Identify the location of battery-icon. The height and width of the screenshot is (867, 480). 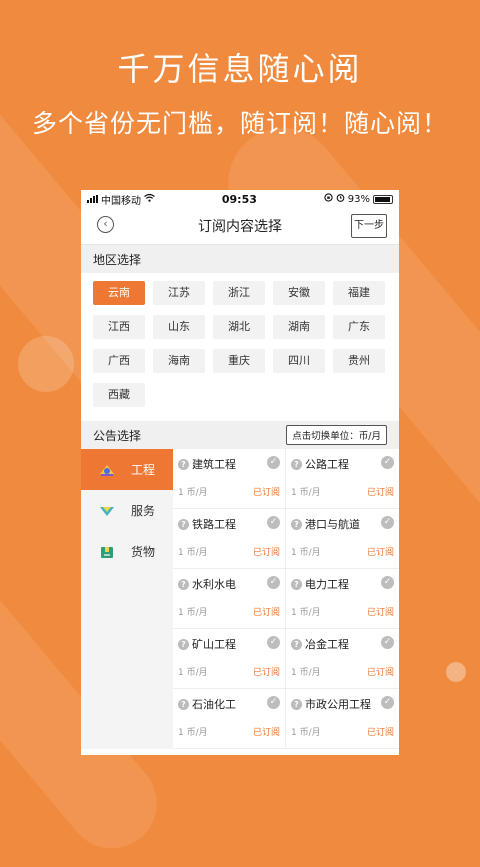
(383, 199).